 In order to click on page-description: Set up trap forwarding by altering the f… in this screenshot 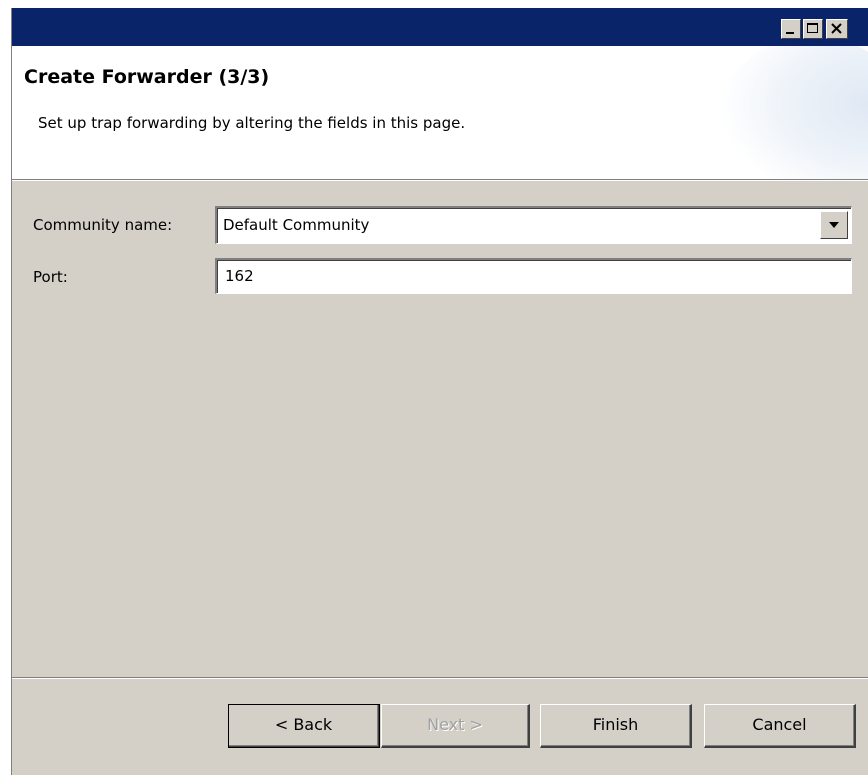, I will do `click(252, 123)`.